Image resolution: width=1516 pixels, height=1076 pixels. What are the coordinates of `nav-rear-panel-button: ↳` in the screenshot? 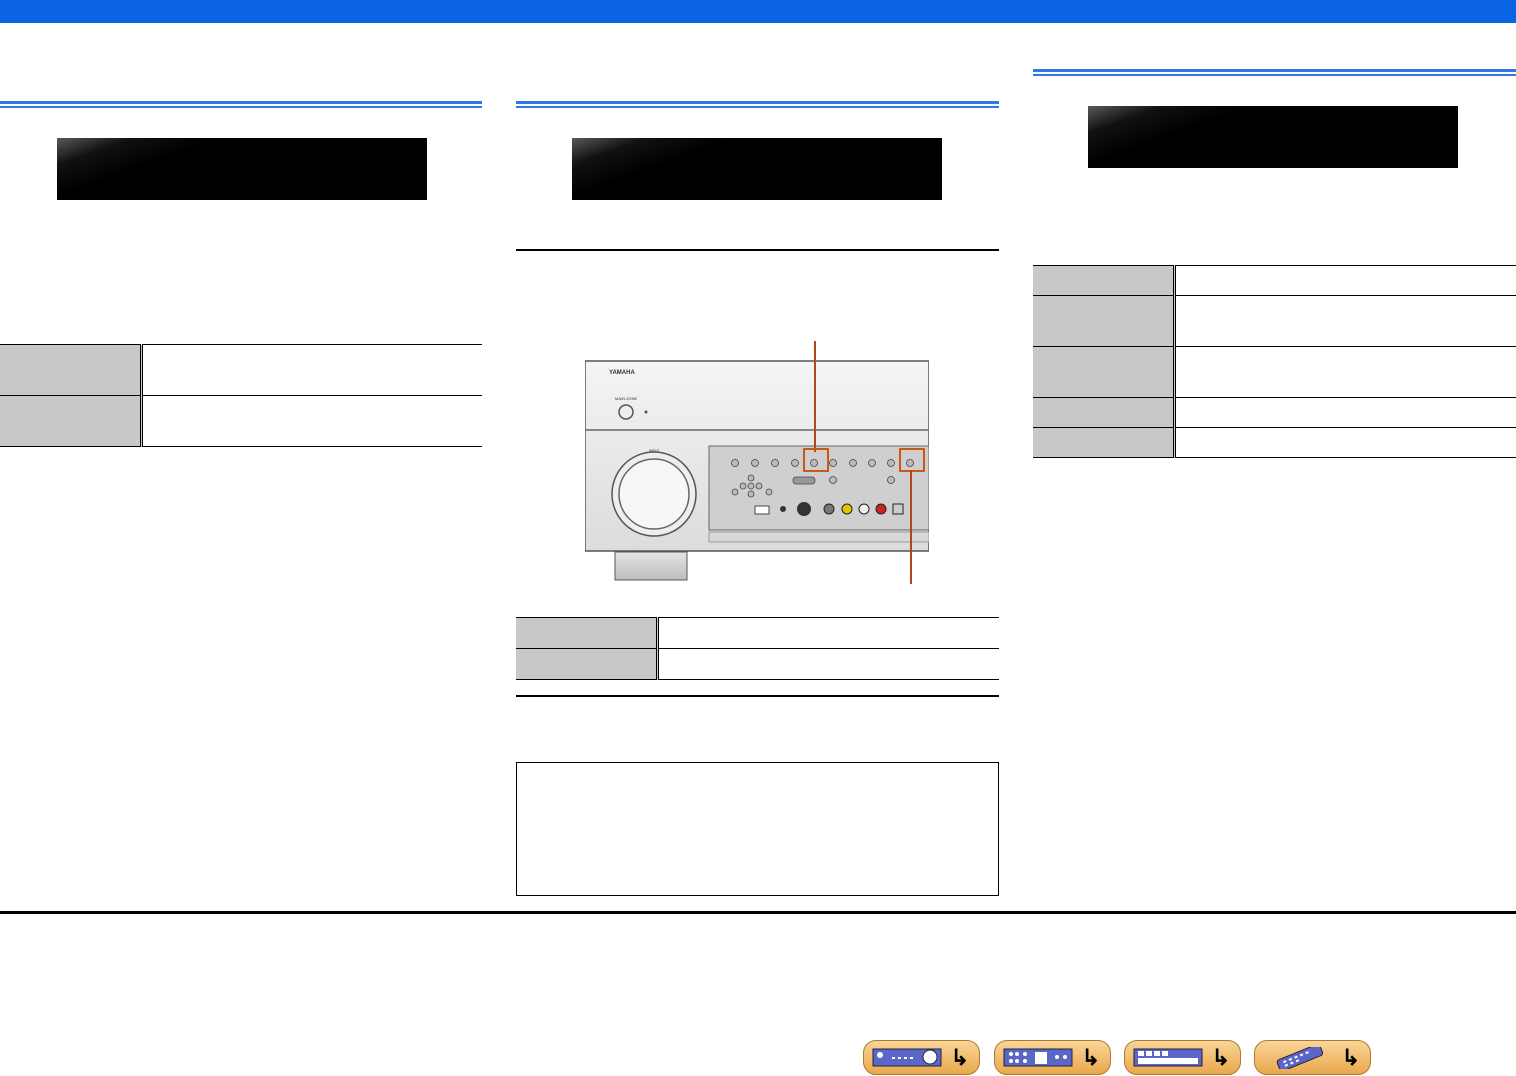 It's located at (1052, 1057).